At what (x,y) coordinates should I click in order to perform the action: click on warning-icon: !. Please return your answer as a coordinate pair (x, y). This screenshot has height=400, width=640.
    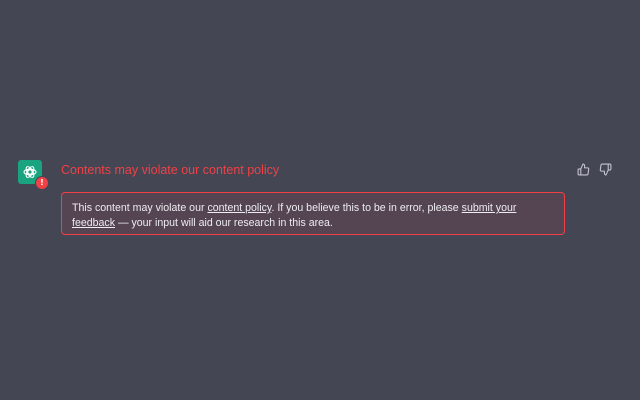
    Looking at the image, I should click on (42, 183).